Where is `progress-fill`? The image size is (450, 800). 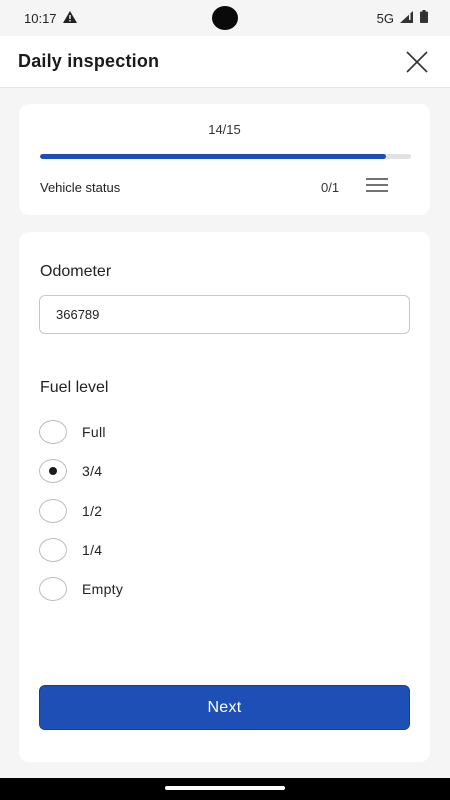 progress-fill is located at coordinates (213, 156).